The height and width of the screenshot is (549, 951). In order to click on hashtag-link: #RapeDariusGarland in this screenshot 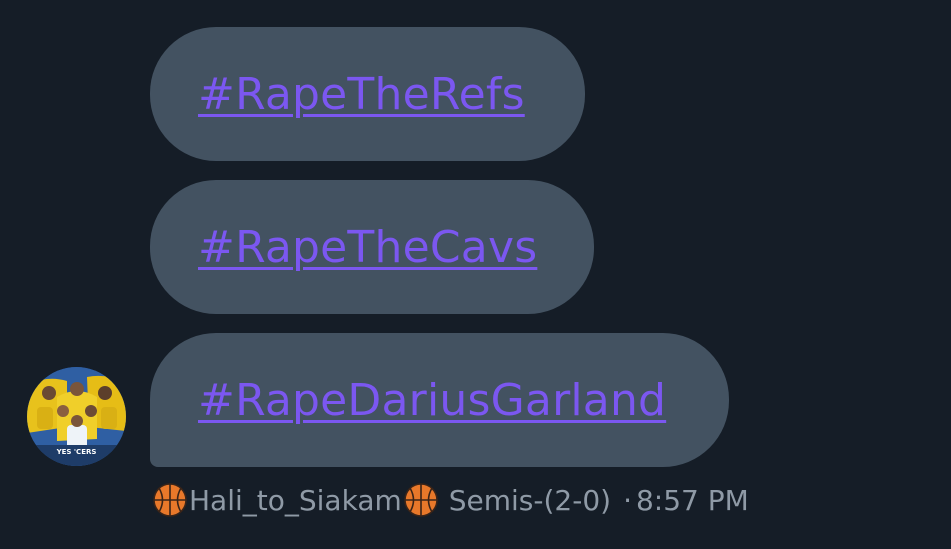, I will do `click(432, 400)`.